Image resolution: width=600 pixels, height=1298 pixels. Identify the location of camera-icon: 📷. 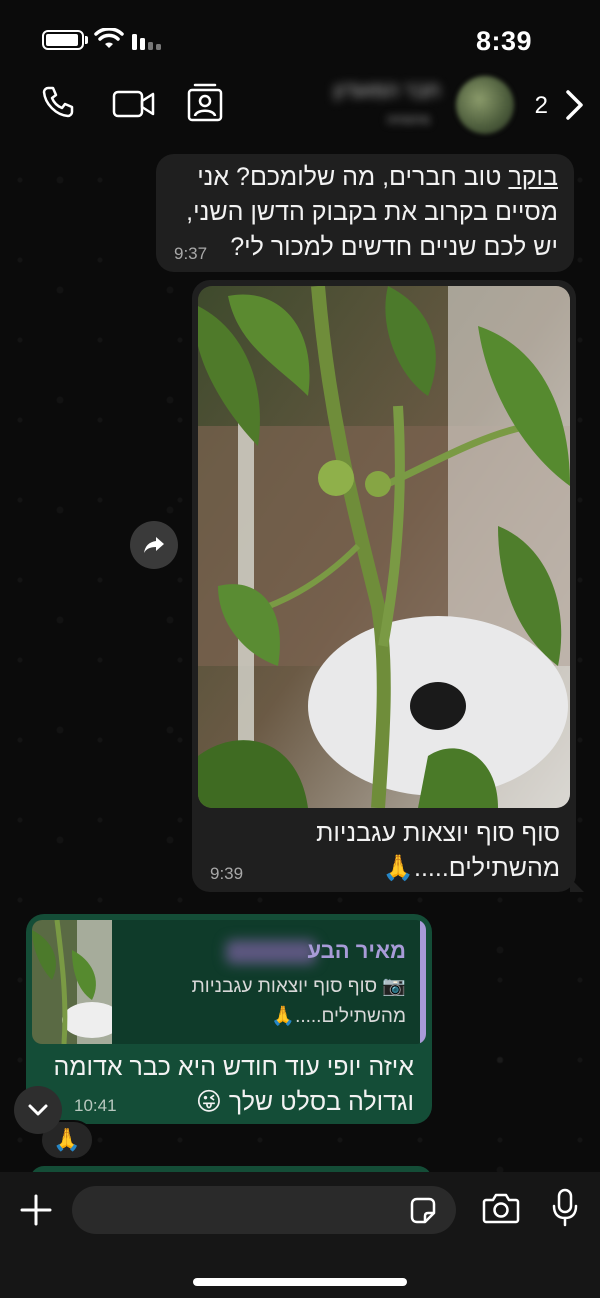
(394, 986).